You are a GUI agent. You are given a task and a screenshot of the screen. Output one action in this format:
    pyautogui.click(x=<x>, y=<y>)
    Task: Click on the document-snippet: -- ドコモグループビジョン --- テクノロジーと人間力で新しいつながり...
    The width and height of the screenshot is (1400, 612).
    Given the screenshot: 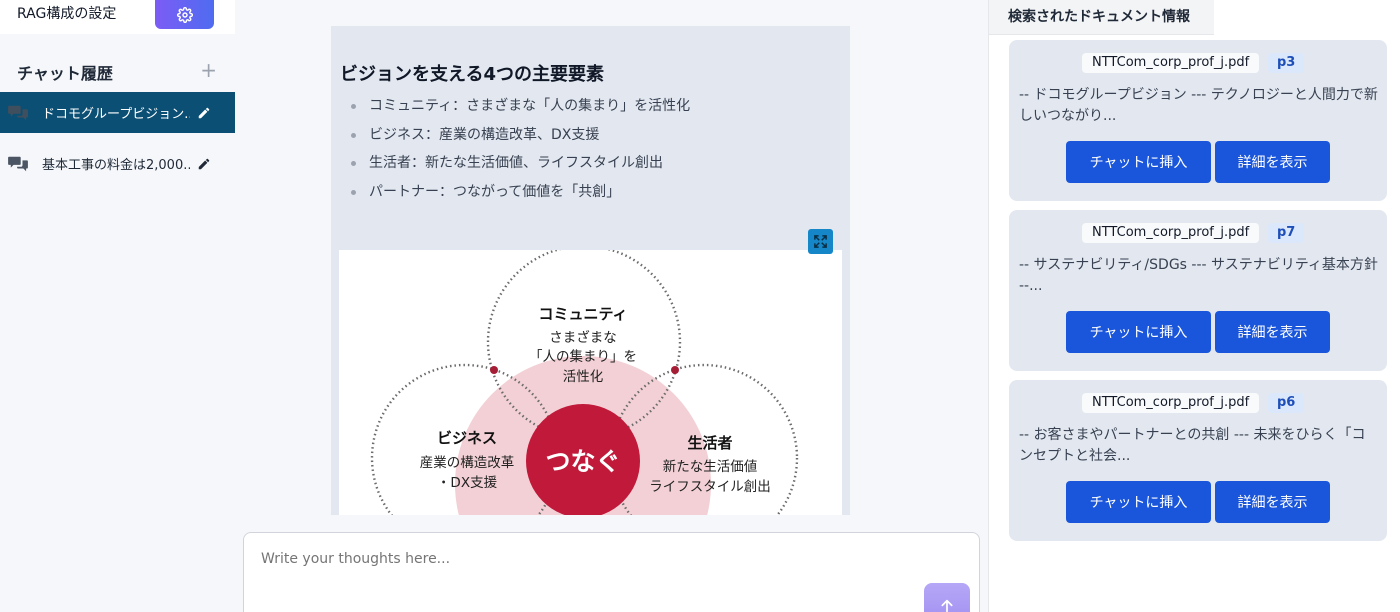 What is the action you would take?
    pyautogui.click(x=1198, y=105)
    